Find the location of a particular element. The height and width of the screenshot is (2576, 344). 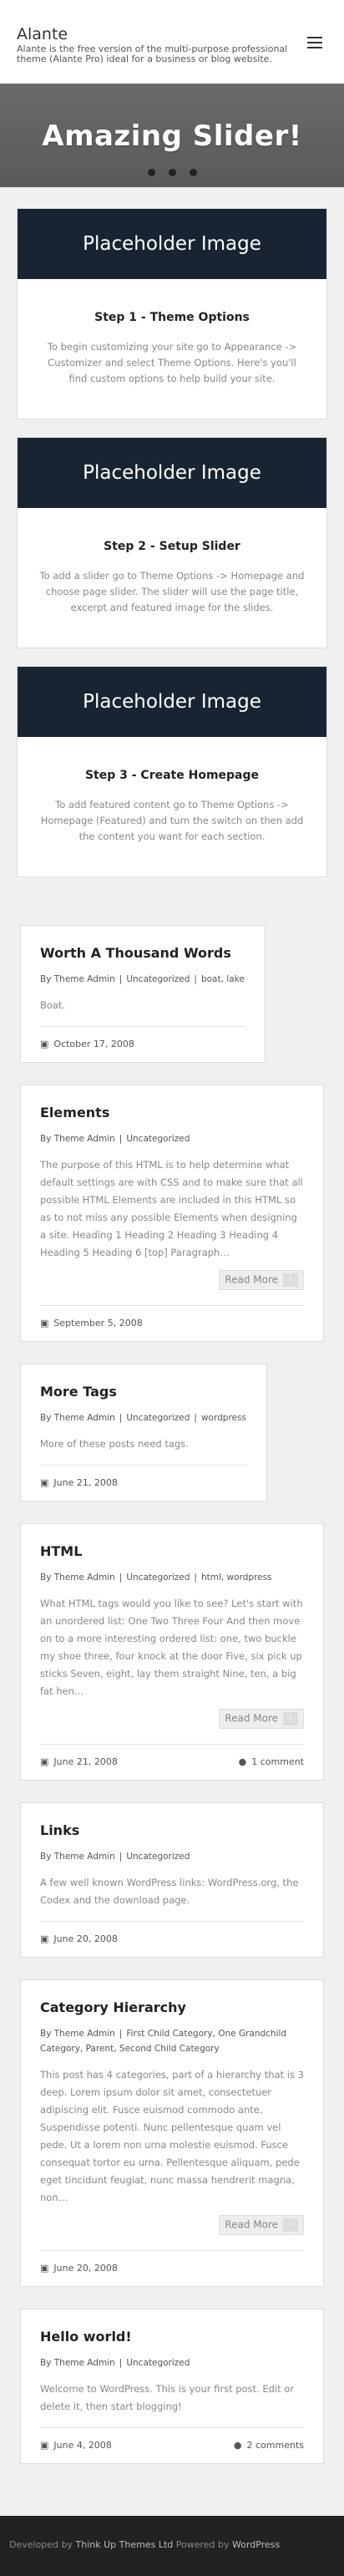

post-tags: wordpress is located at coordinates (223, 1418).